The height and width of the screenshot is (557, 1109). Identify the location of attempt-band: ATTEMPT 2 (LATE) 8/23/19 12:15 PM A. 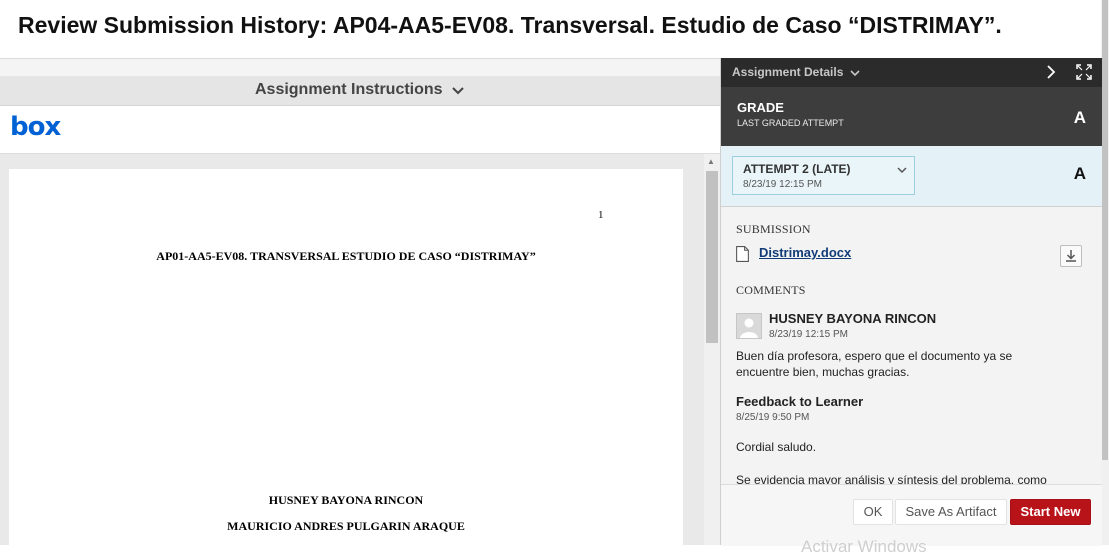
(911, 176).